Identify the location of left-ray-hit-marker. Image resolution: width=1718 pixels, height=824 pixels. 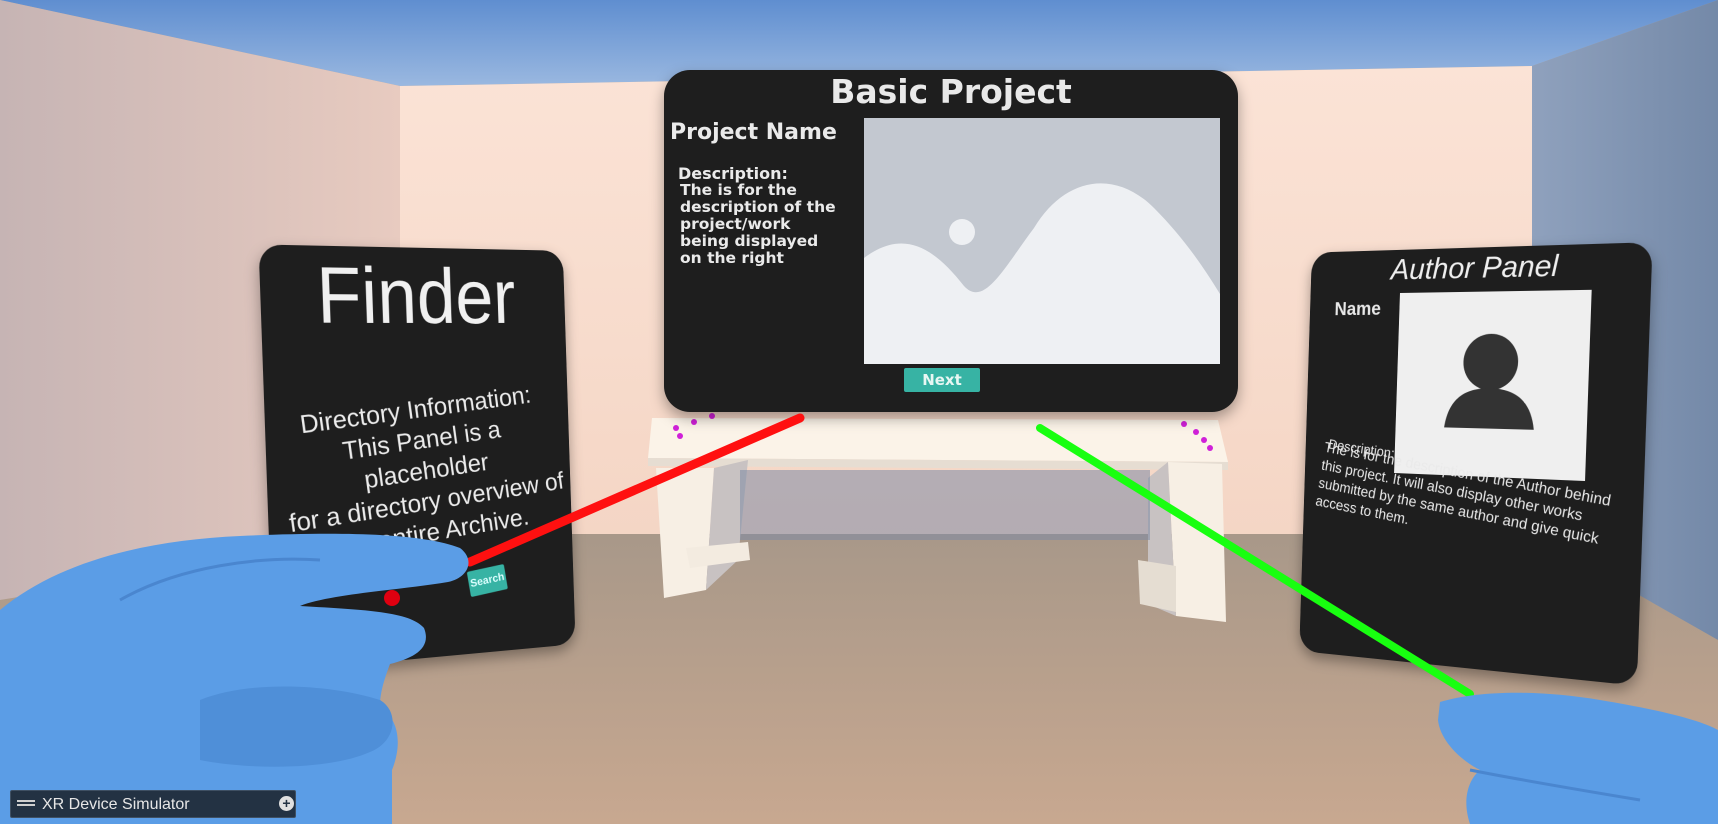
(392, 598).